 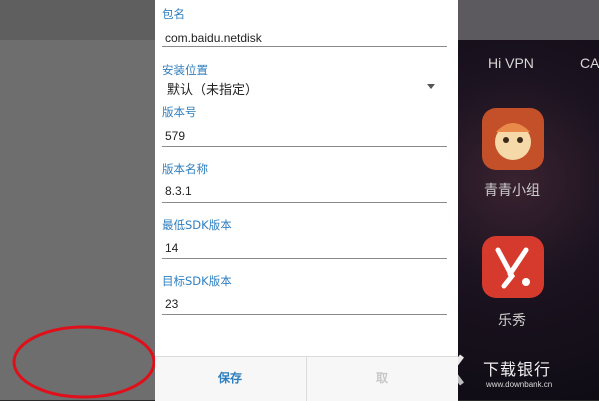 I want to click on package-name-label: 包名, so click(x=173, y=14).